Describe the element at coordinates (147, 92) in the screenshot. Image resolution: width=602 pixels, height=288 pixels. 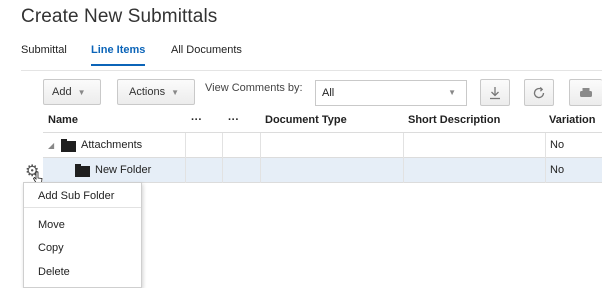
I see `actions-button-label: Actions` at that location.